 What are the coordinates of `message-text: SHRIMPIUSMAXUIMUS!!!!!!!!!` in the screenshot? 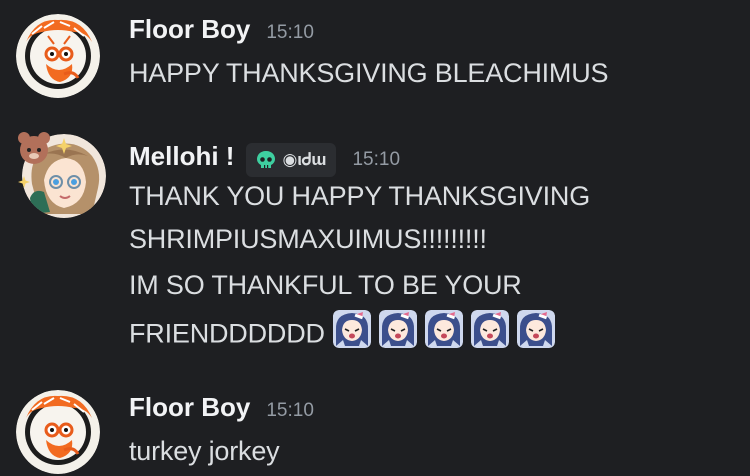 It's located at (308, 239).